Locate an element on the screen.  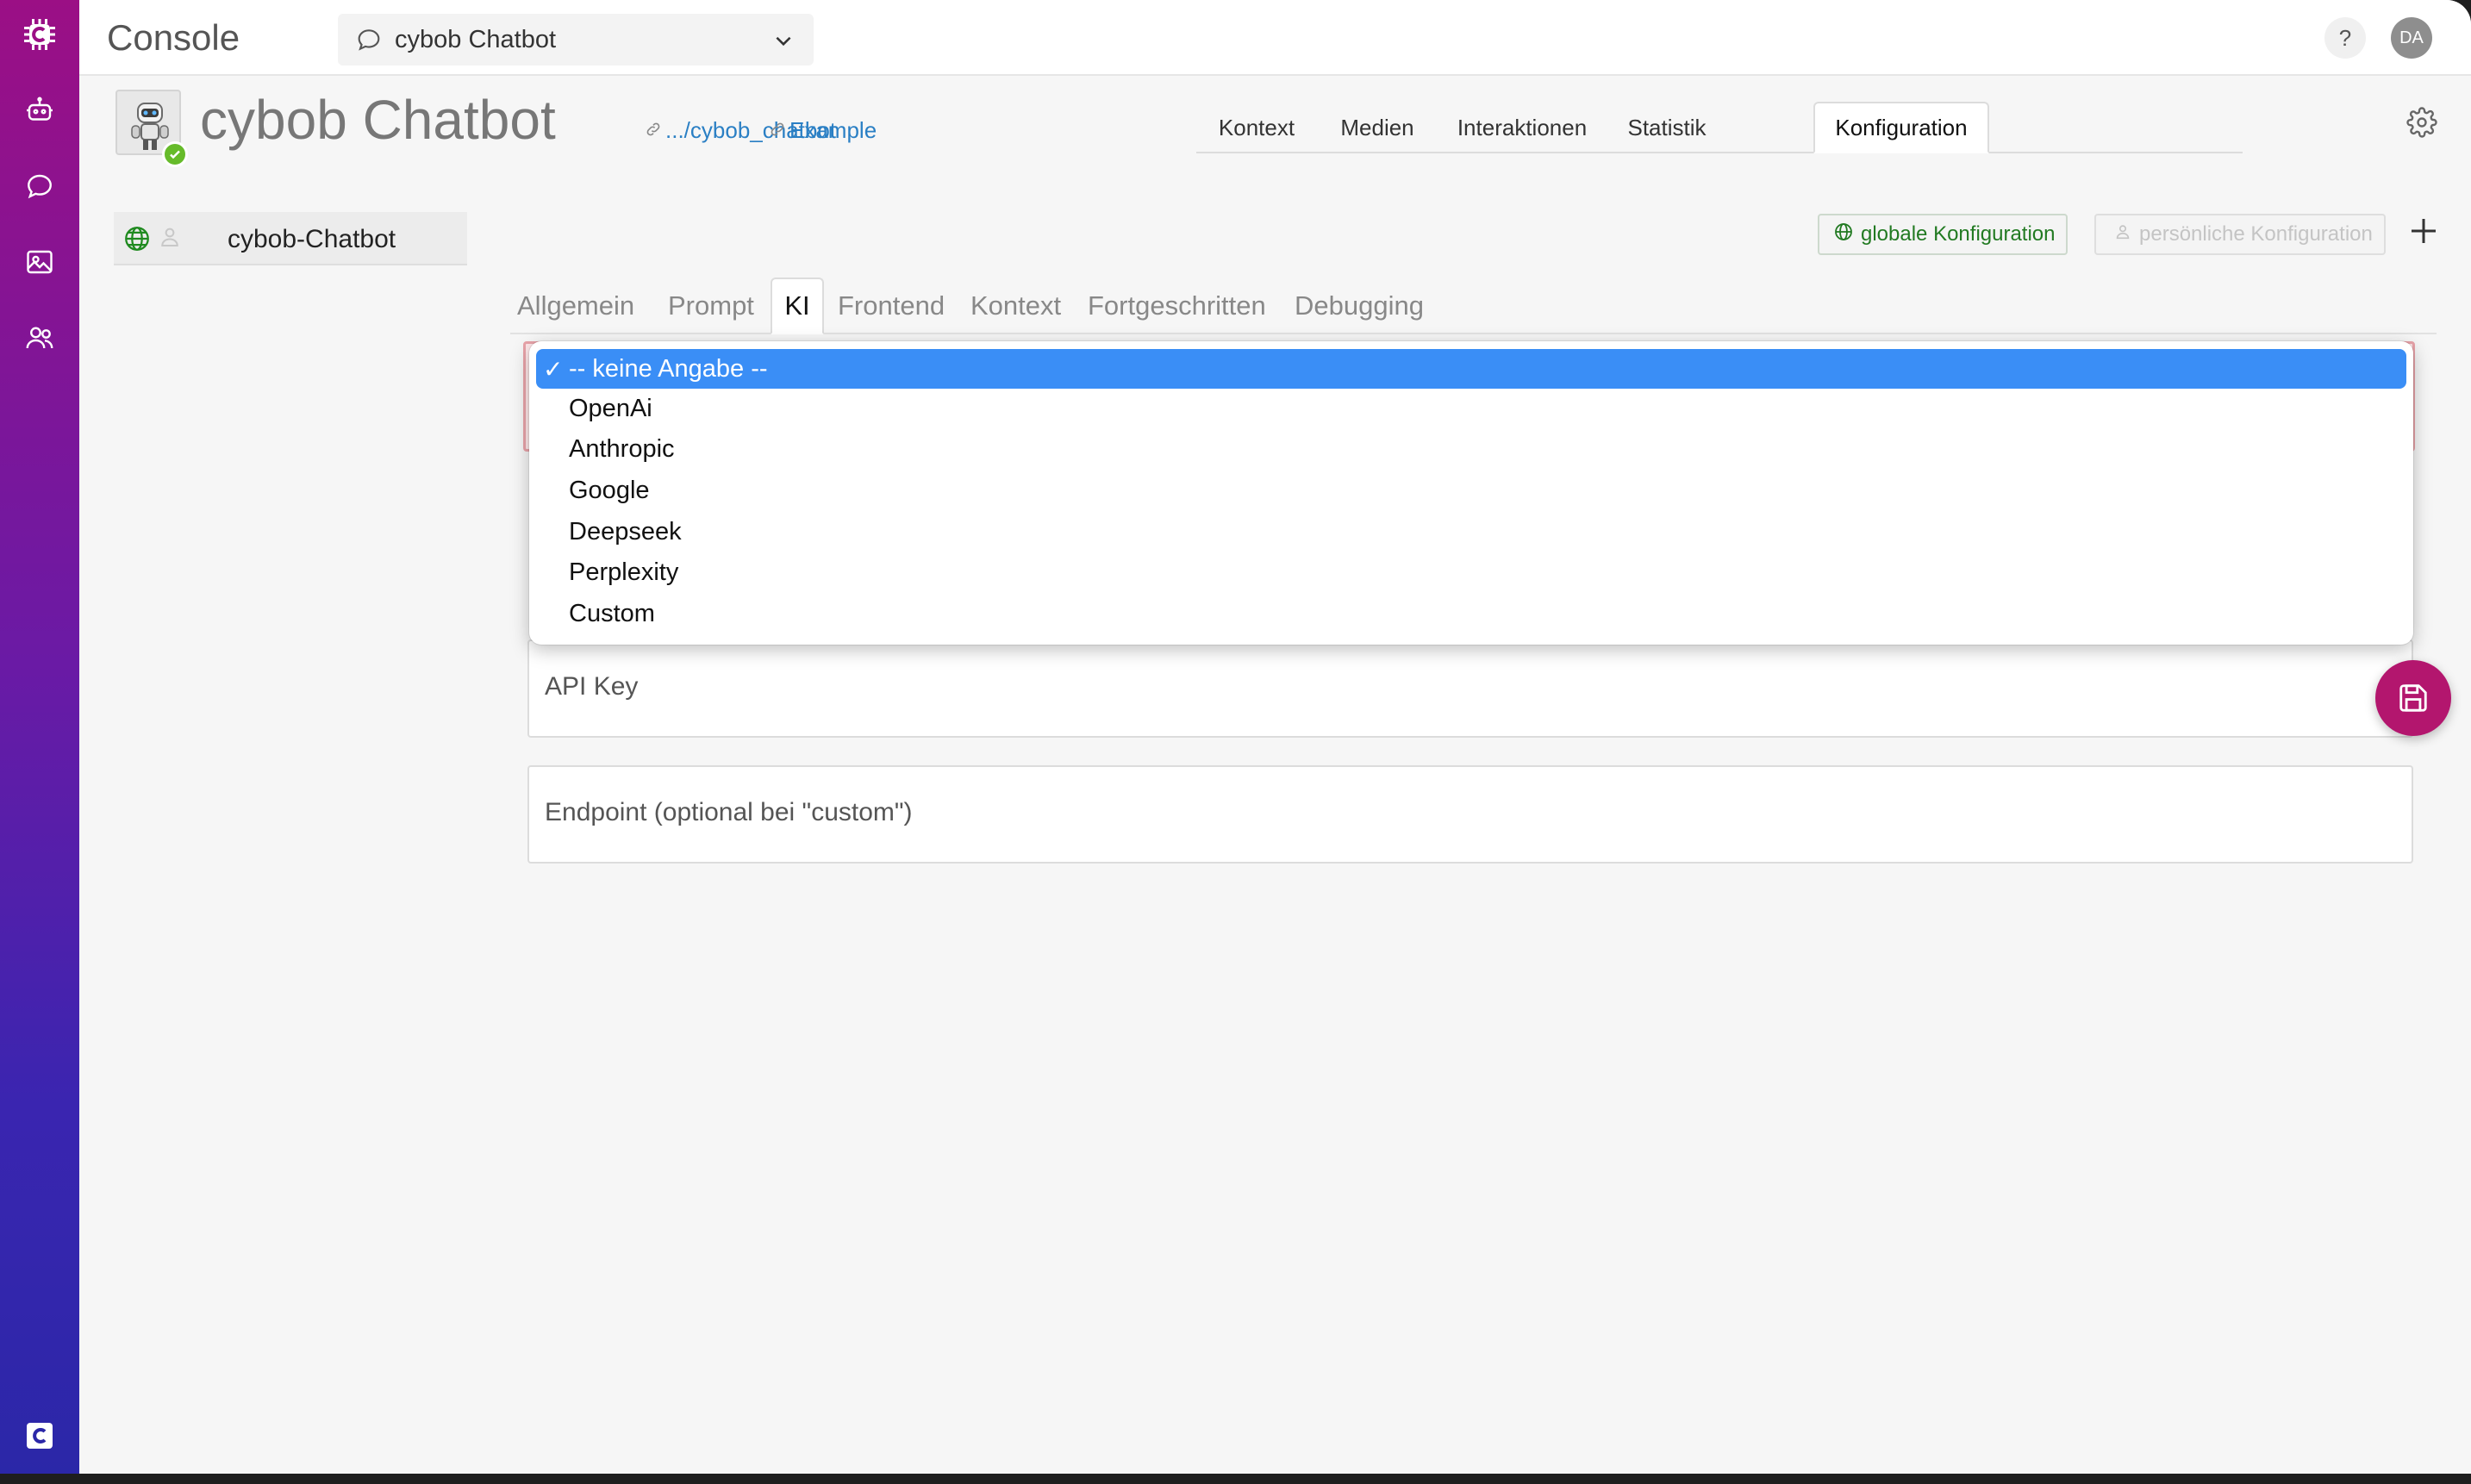
bot-nav-icon is located at coordinates (40, 111).